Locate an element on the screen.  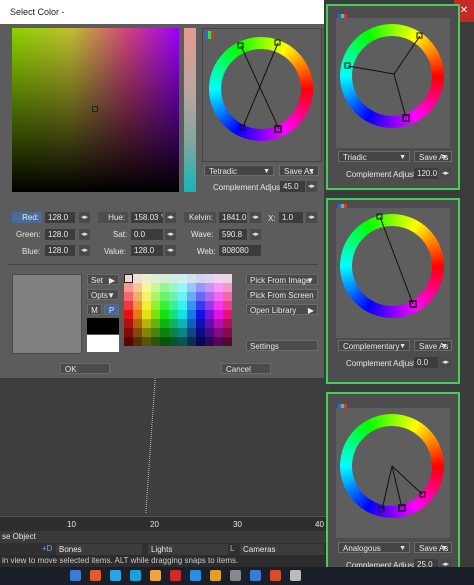
m-button: M is located at coordinates (94, 309).